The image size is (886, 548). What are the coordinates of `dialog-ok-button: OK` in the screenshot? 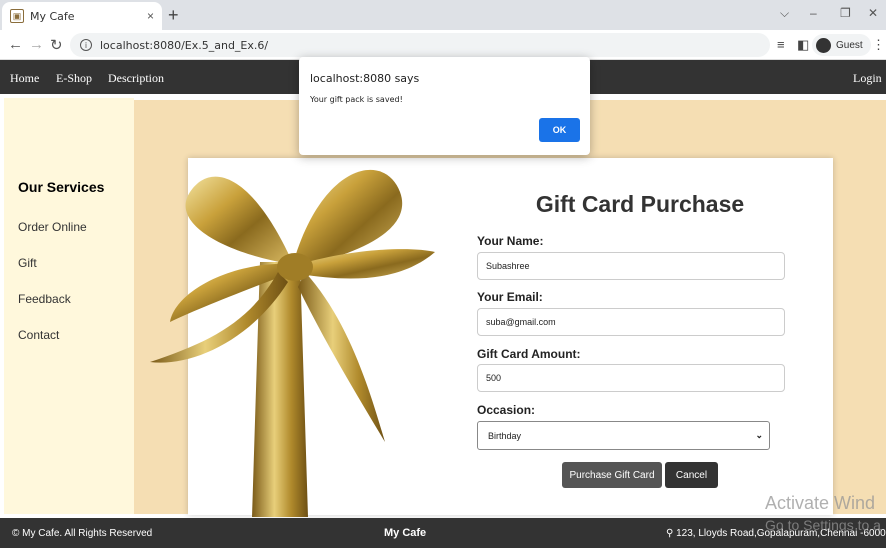 It's located at (559, 130).